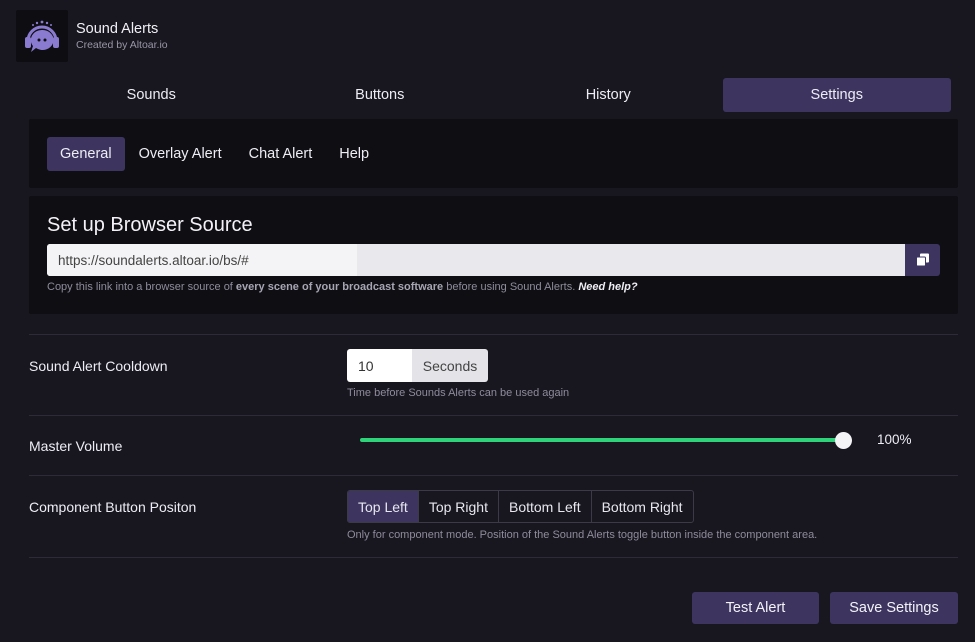 The height and width of the screenshot is (642, 975). Describe the element at coordinates (383, 506) in the screenshot. I see `position-top-left: Top Left` at that location.